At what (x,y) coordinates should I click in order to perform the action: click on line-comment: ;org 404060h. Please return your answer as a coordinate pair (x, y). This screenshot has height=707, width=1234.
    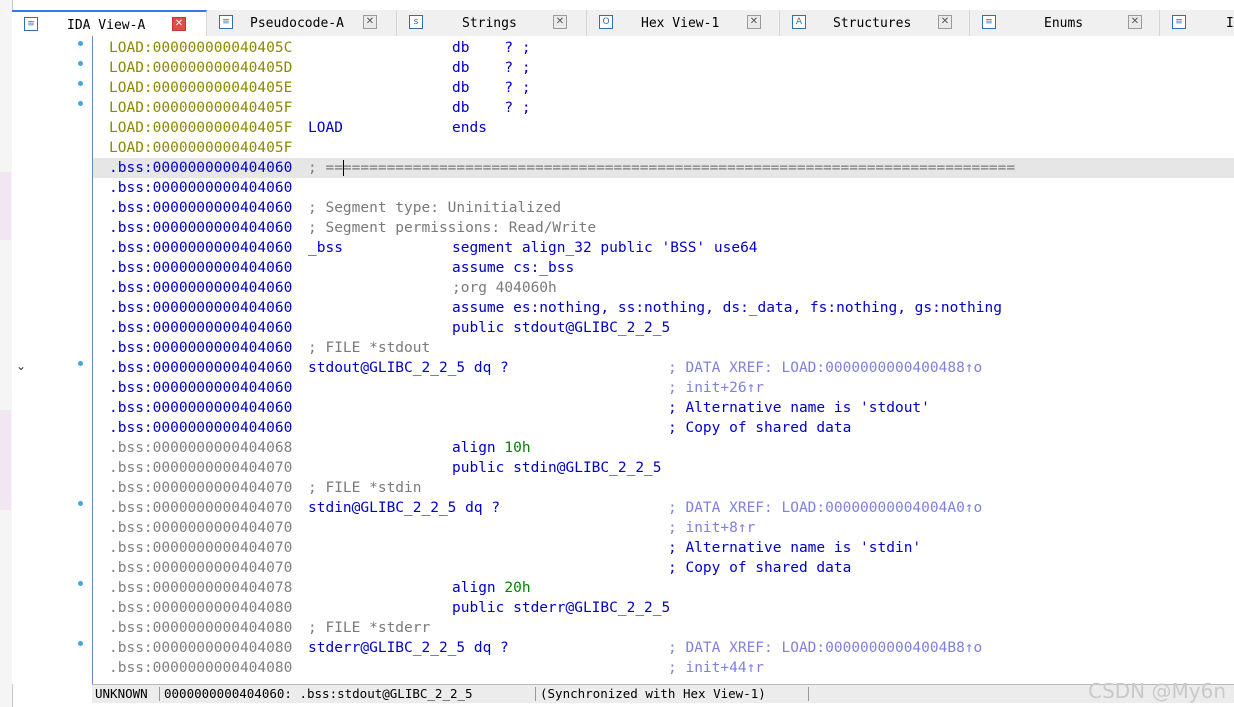
    Looking at the image, I should click on (504, 288).